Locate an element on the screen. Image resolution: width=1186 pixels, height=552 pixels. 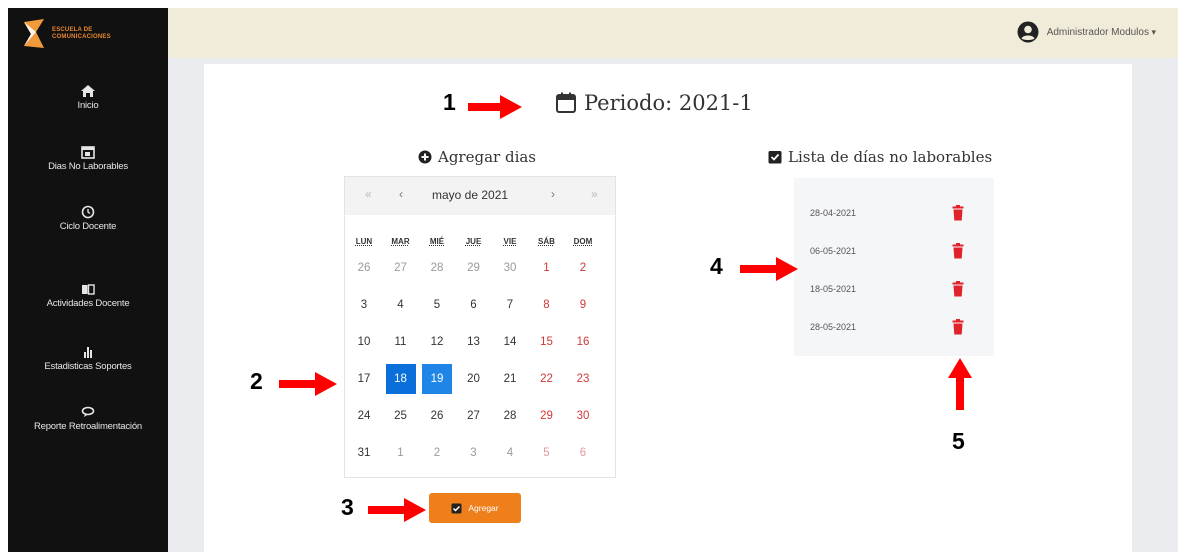
logo-mark-icon is located at coordinates (34, 34).